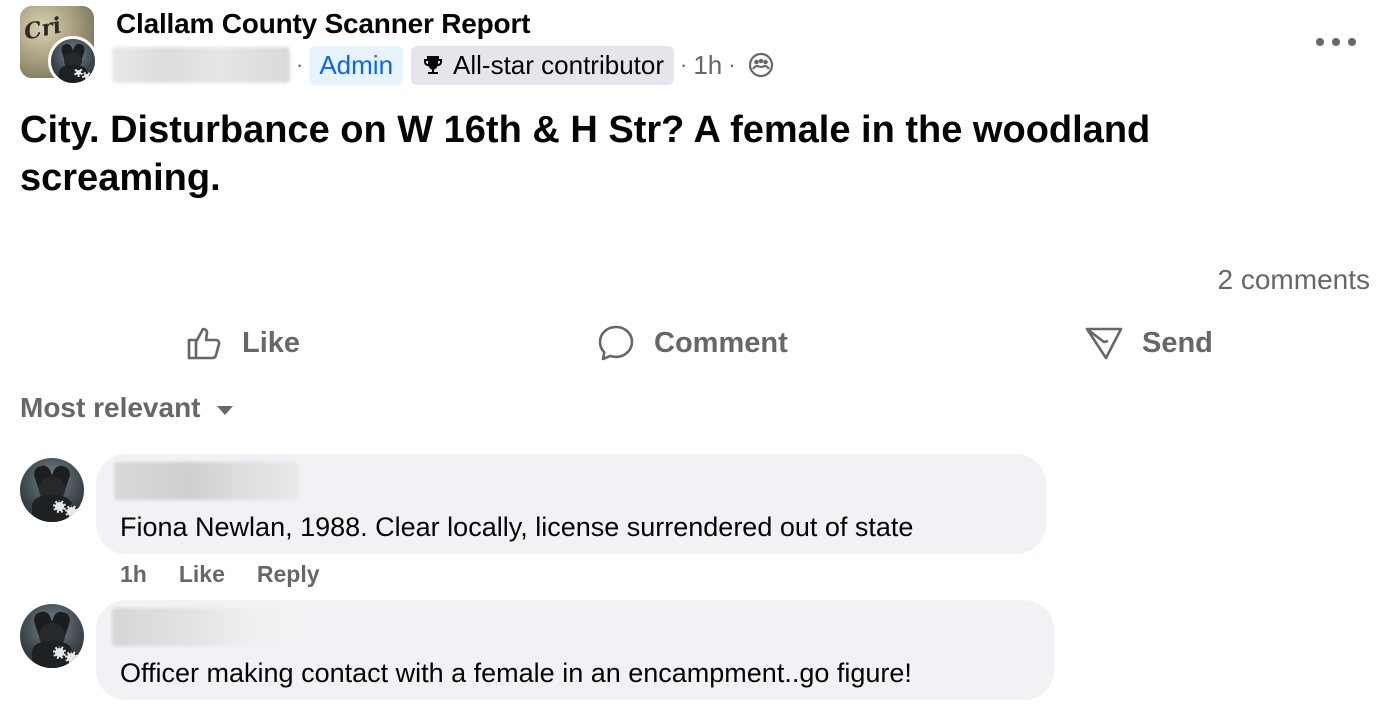 The width and height of the screenshot is (1390, 704). I want to click on author-avatar, so click(73, 61).